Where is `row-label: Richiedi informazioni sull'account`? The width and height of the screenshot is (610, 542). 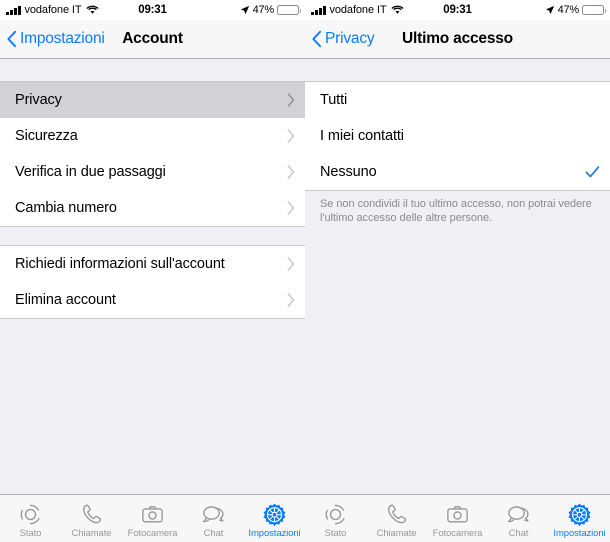
row-label: Richiedi informazioni sull'account is located at coordinates (120, 264).